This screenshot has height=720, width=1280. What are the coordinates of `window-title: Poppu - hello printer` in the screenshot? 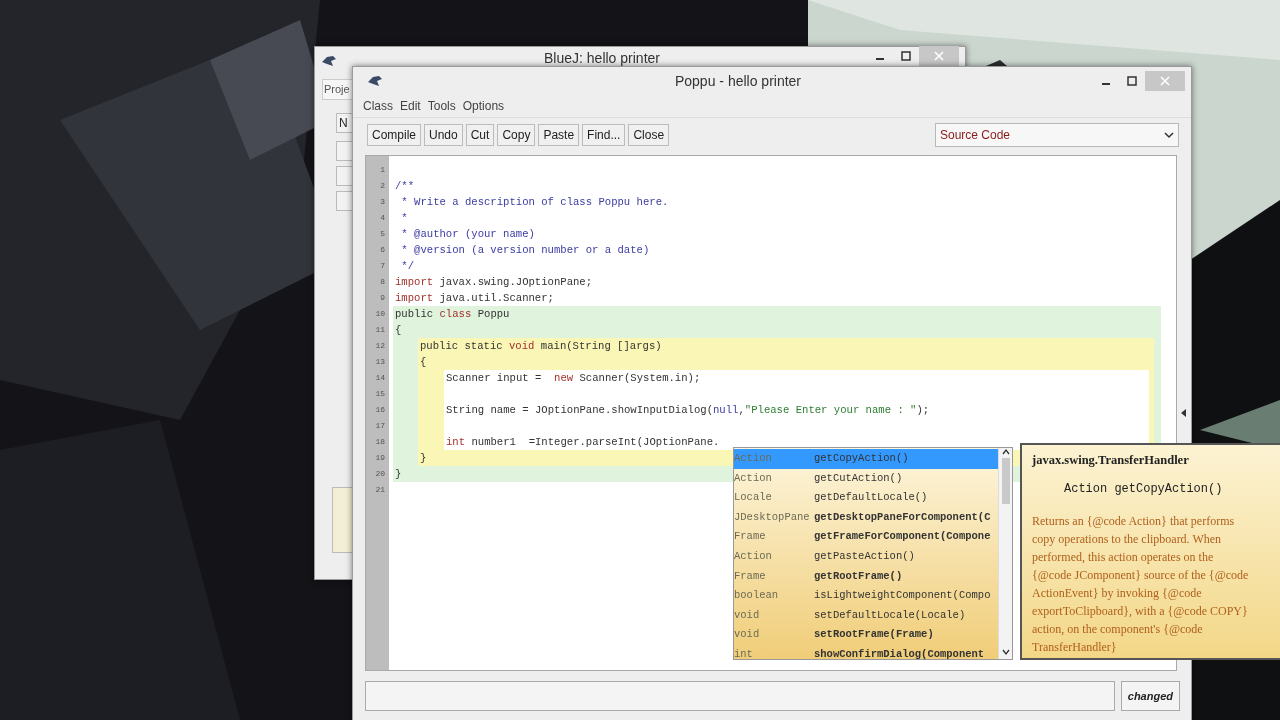 It's located at (738, 81).